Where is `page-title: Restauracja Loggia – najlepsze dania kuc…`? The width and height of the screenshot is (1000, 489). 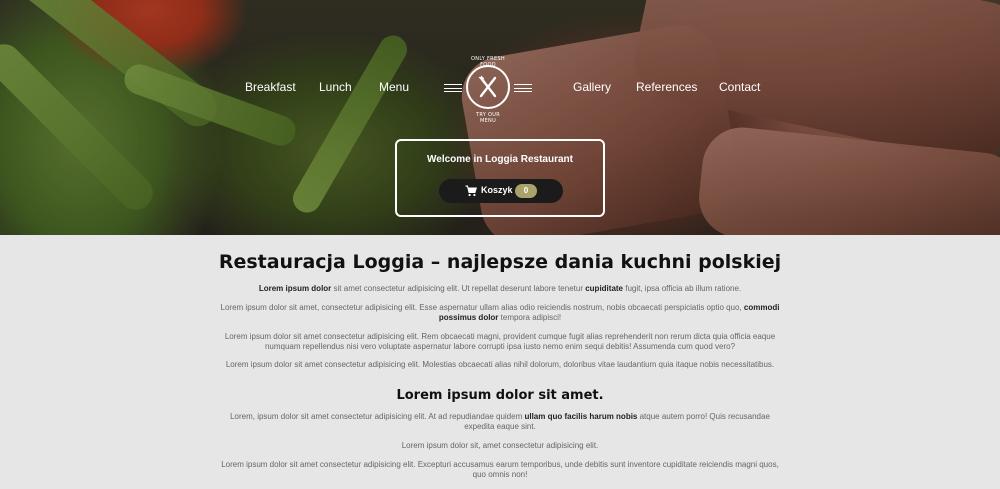
page-title: Restauracja Loggia – najlepsze dania kuc… is located at coordinates (500, 262).